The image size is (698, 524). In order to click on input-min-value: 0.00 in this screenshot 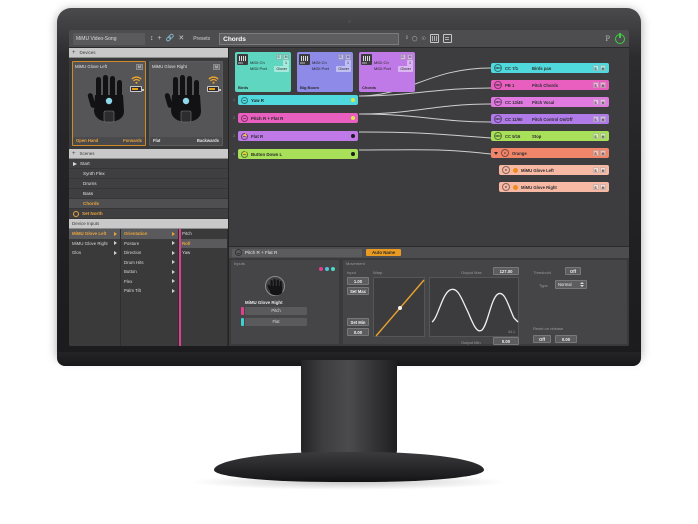, I will do `click(358, 332)`.